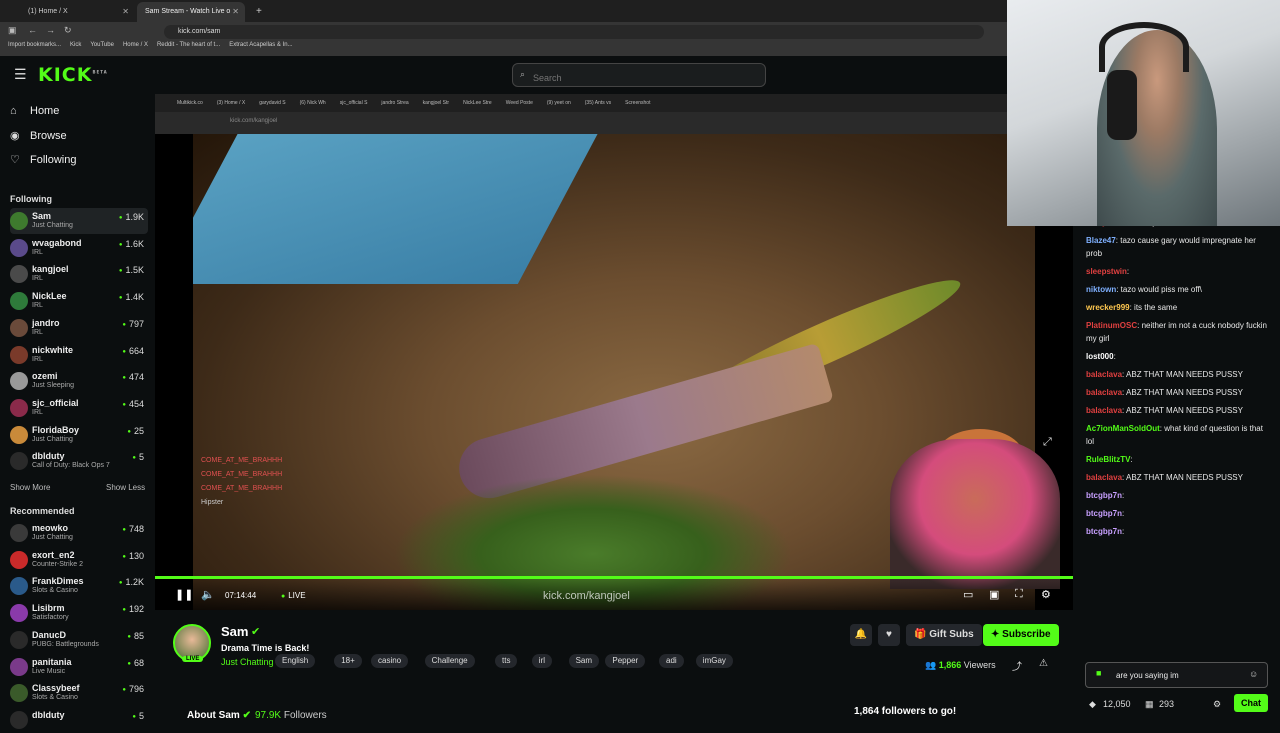  I want to click on recommended-channel: ClassybeefSlots & Casino 796, so click(79, 693).